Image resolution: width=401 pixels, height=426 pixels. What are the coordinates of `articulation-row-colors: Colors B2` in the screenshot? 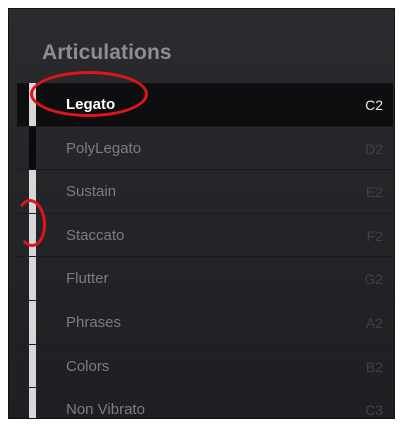 It's located at (205, 366).